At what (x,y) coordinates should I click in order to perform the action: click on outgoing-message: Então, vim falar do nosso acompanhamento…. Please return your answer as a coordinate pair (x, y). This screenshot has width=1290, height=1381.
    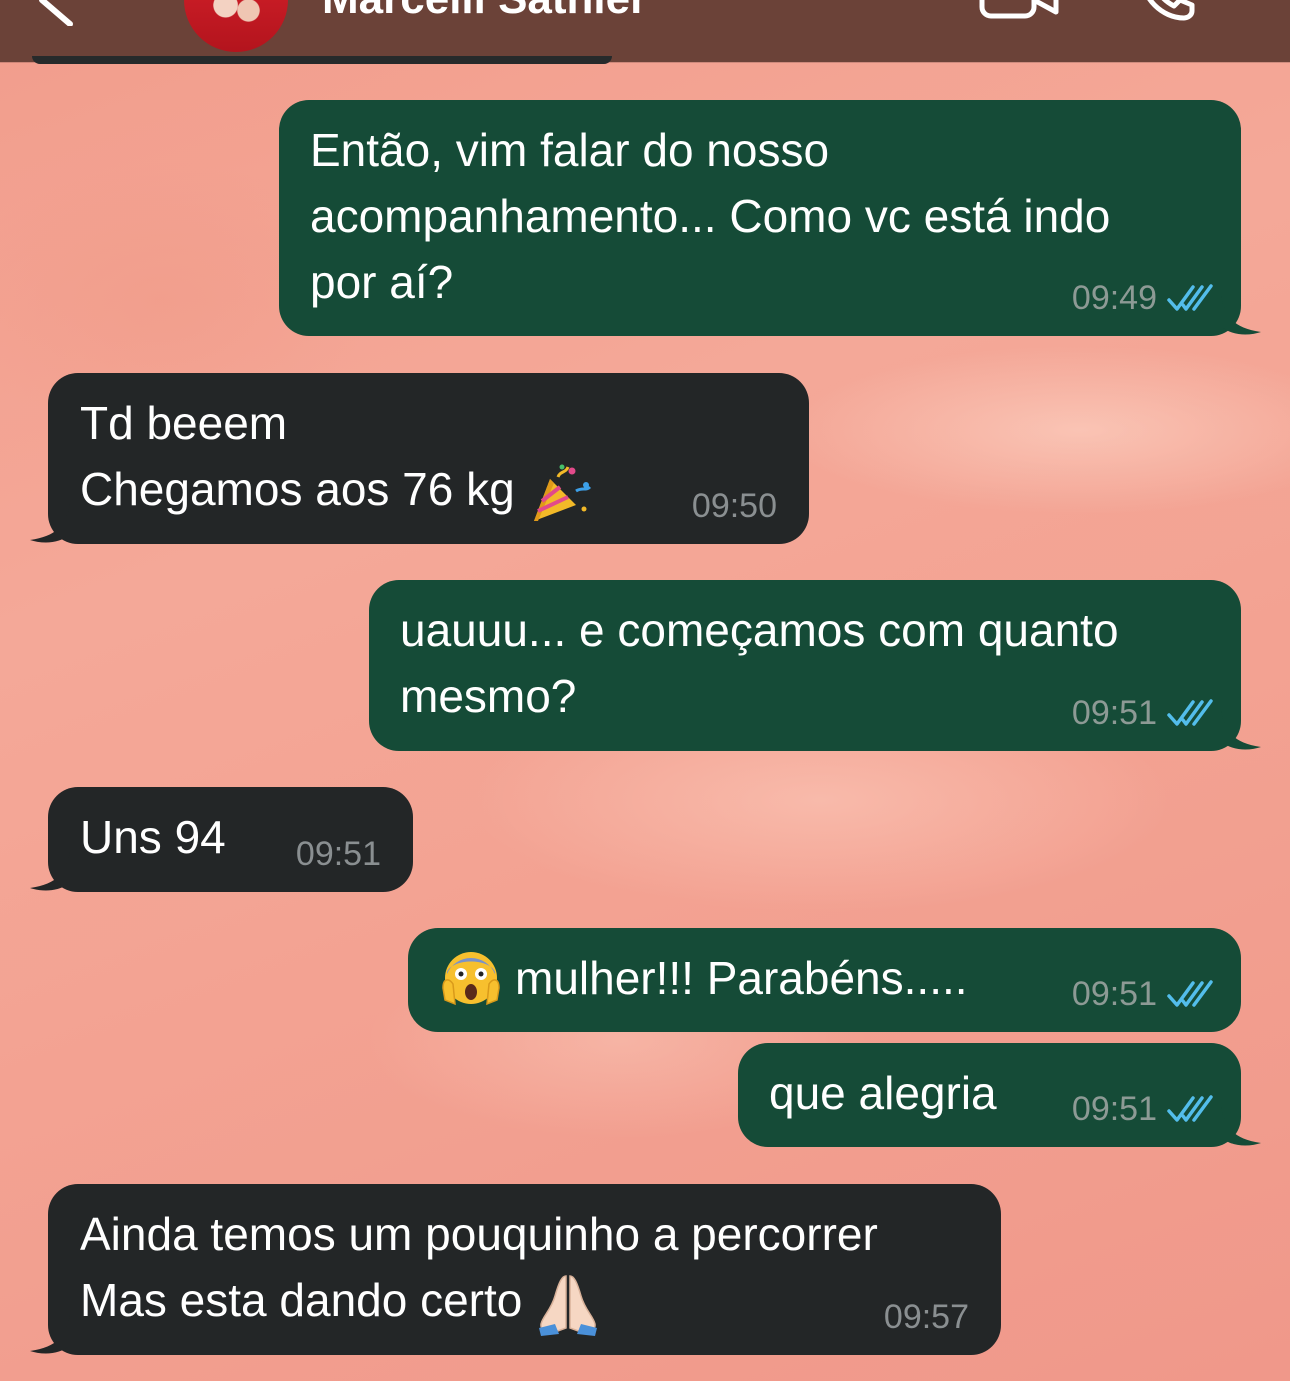
    Looking at the image, I should click on (770, 218).